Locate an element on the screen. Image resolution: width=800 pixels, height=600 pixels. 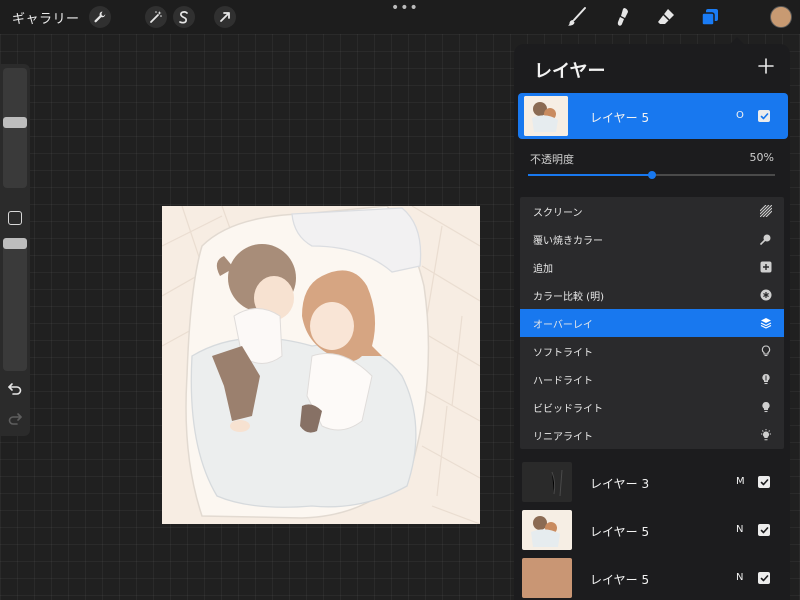
brush-icon is located at coordinates (577, 16).